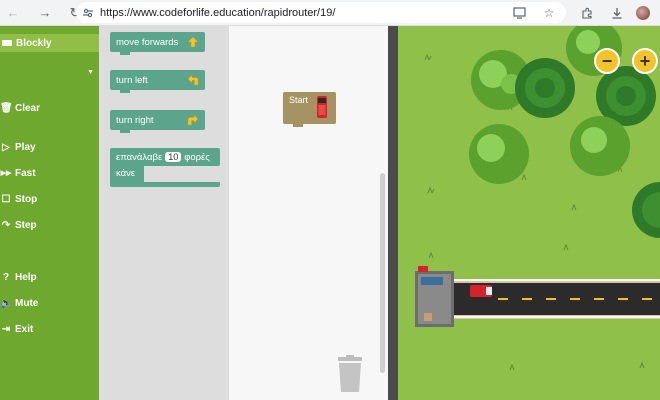 This screenshot has height=400, width=660. I want to click on zoom-in-icon: +, so click(645, 60).